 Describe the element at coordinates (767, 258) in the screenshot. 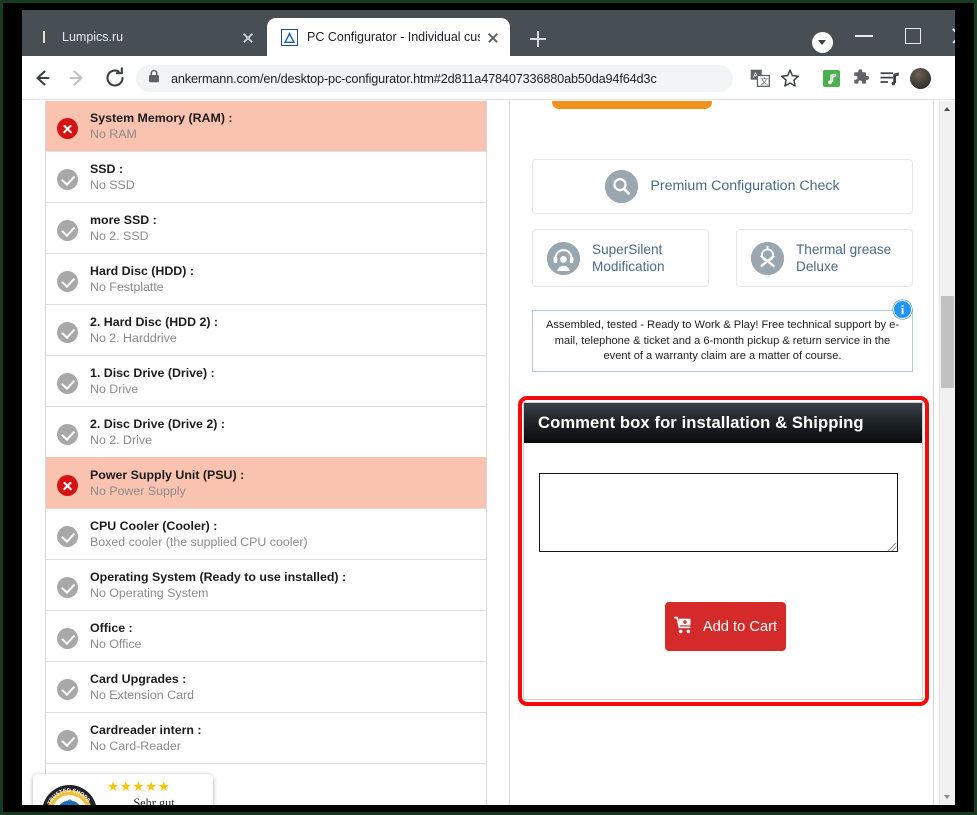

I see `tools-icon` at that location.